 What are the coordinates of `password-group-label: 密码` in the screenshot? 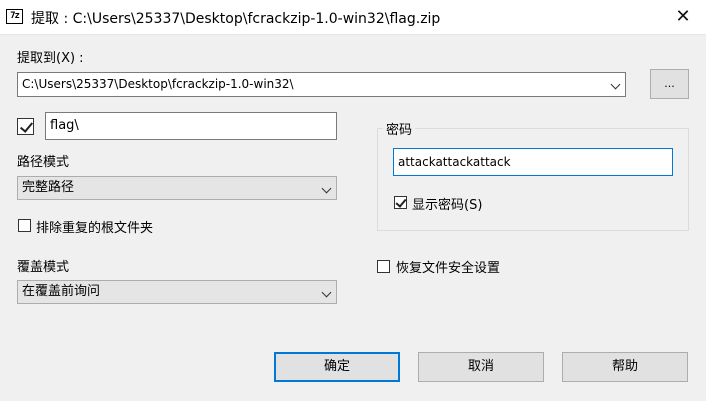 It's located at (399, 128).